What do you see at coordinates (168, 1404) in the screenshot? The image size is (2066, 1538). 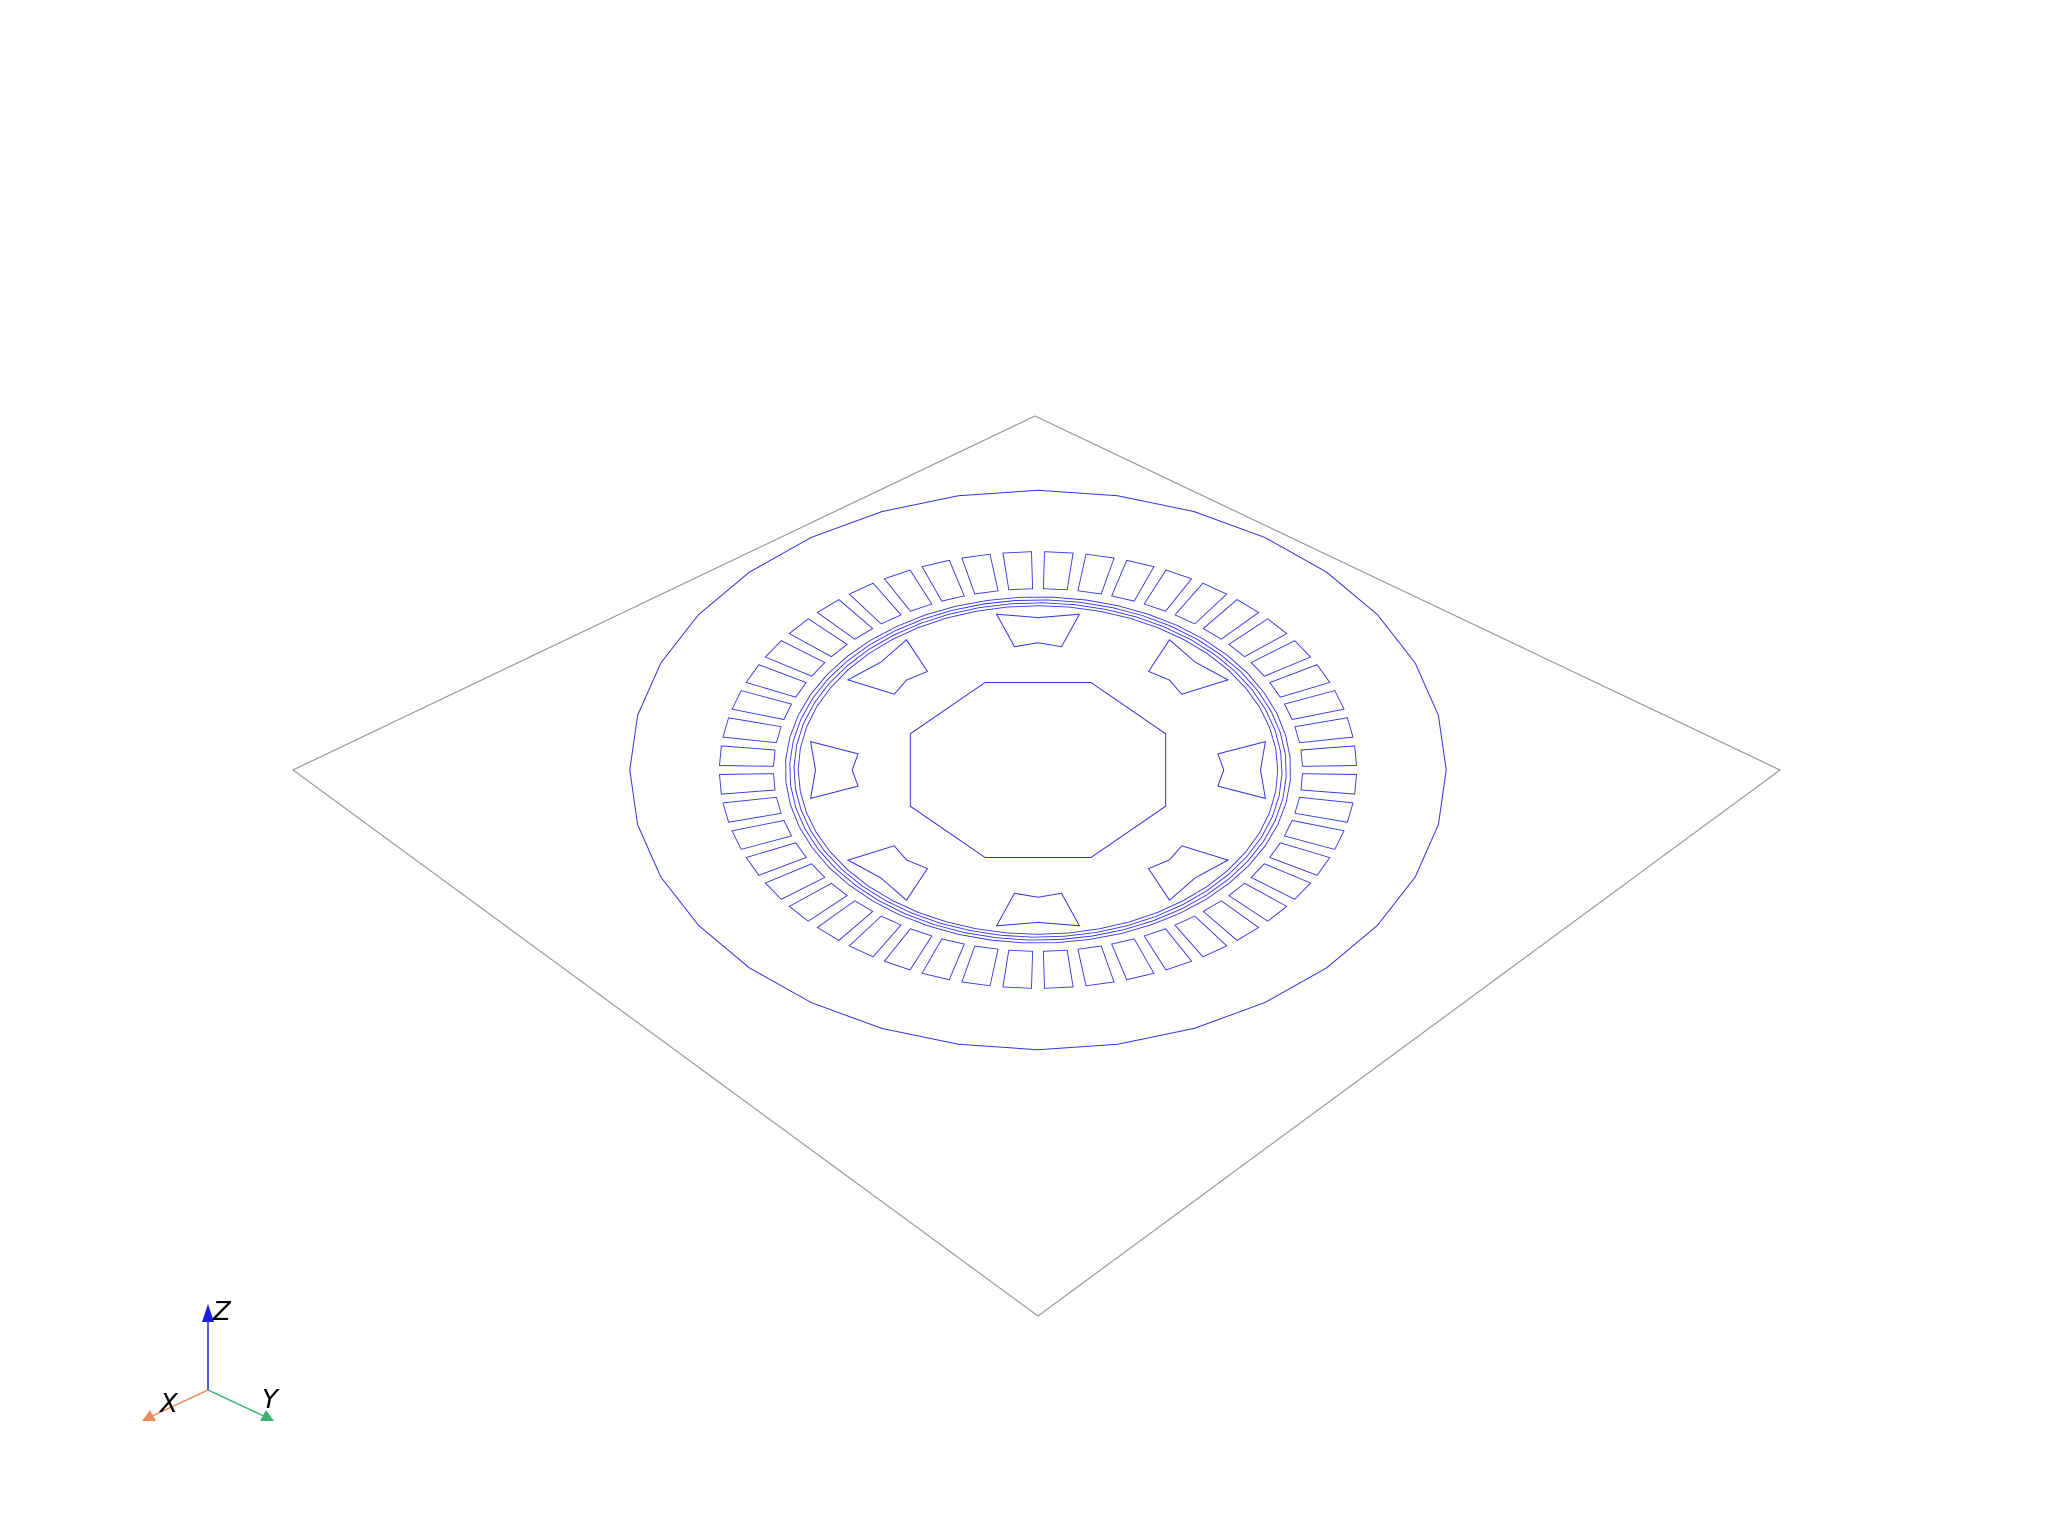 I see `x-axis-label: X` at bounding box center [168, 1404].